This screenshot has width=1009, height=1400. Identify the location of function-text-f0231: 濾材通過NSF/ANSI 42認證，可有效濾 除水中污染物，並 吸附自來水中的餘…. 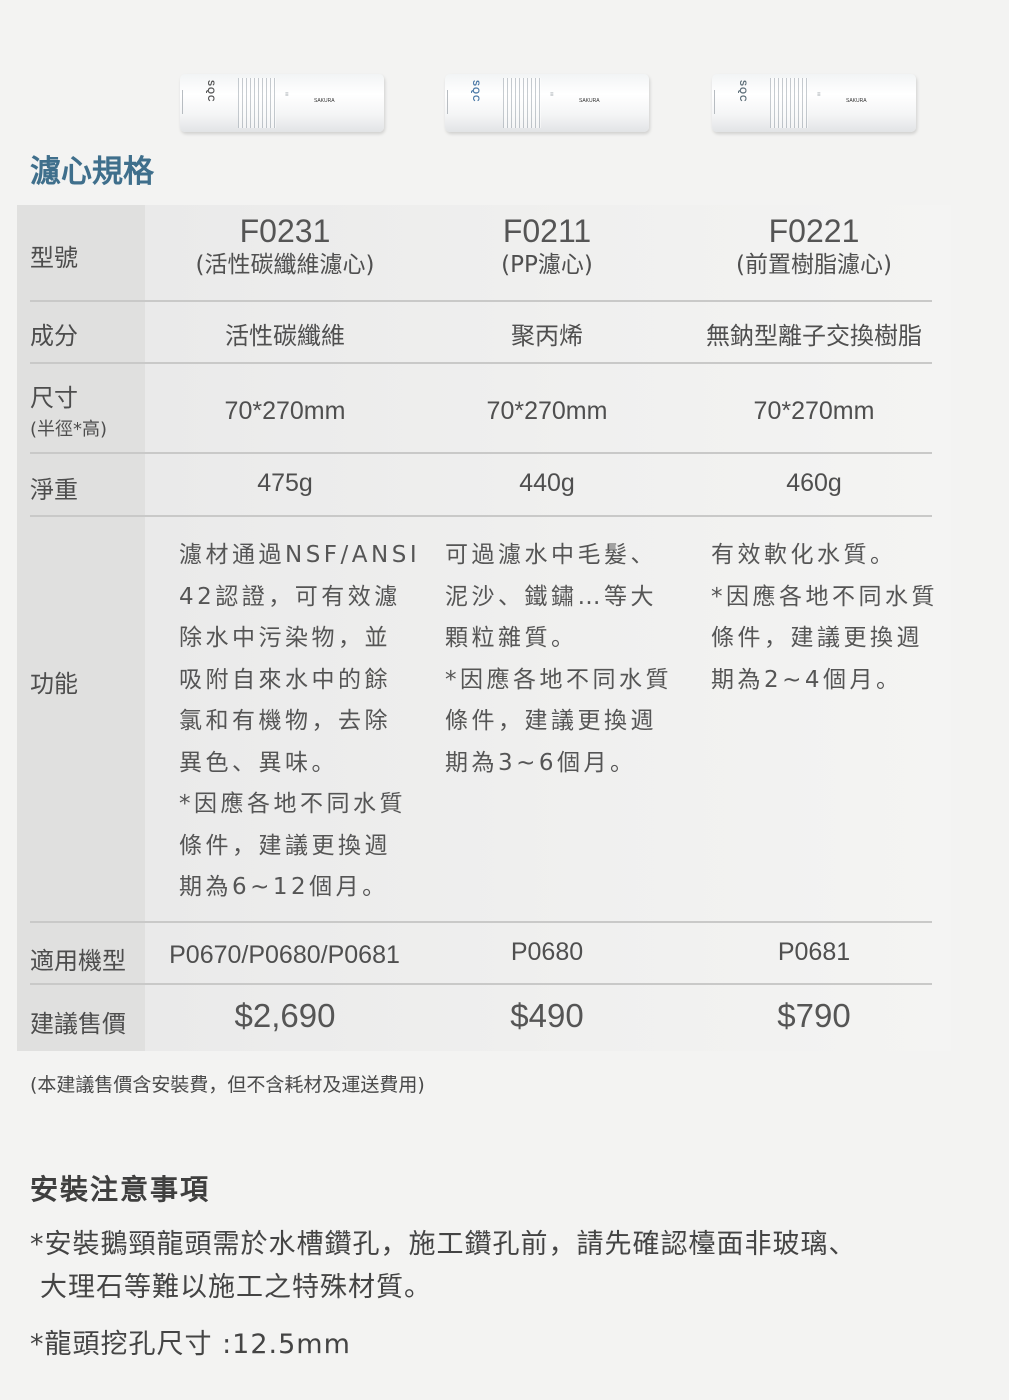
(299, 722).